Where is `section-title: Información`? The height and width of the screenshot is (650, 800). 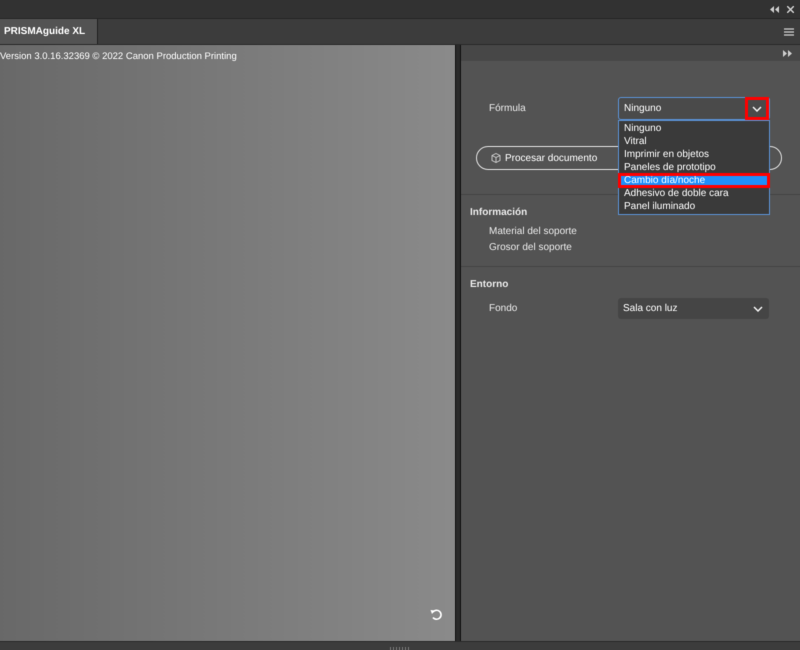 section-title: Información is located at coordinates (499, 213).